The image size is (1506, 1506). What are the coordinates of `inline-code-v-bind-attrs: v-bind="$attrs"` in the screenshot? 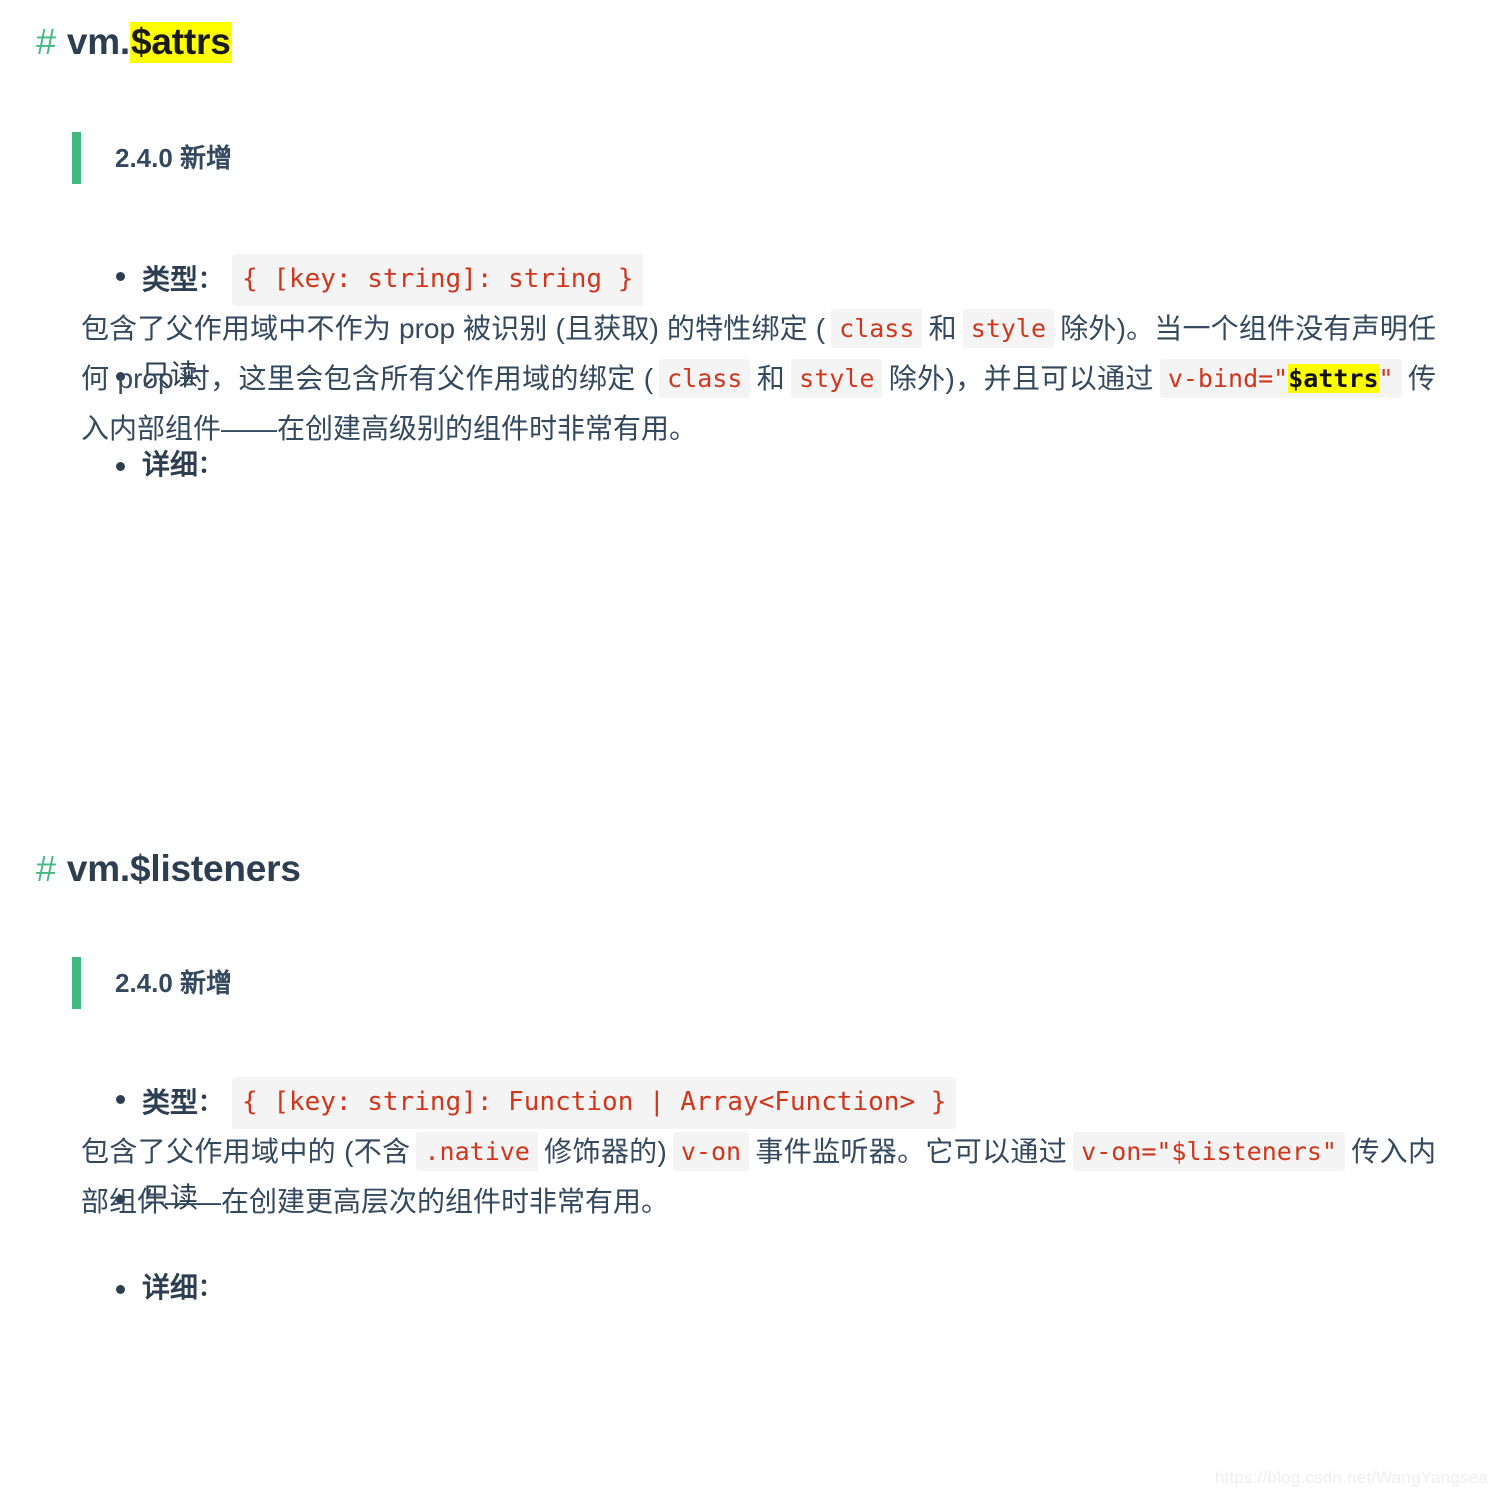 It's located at (1280, 378).